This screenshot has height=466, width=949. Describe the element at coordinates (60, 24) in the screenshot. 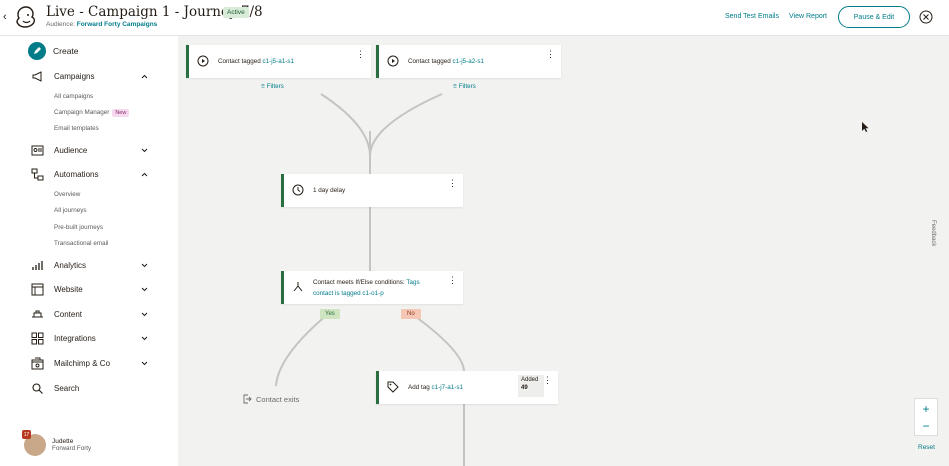

I see `audience-prefix: Audience:` at that location.